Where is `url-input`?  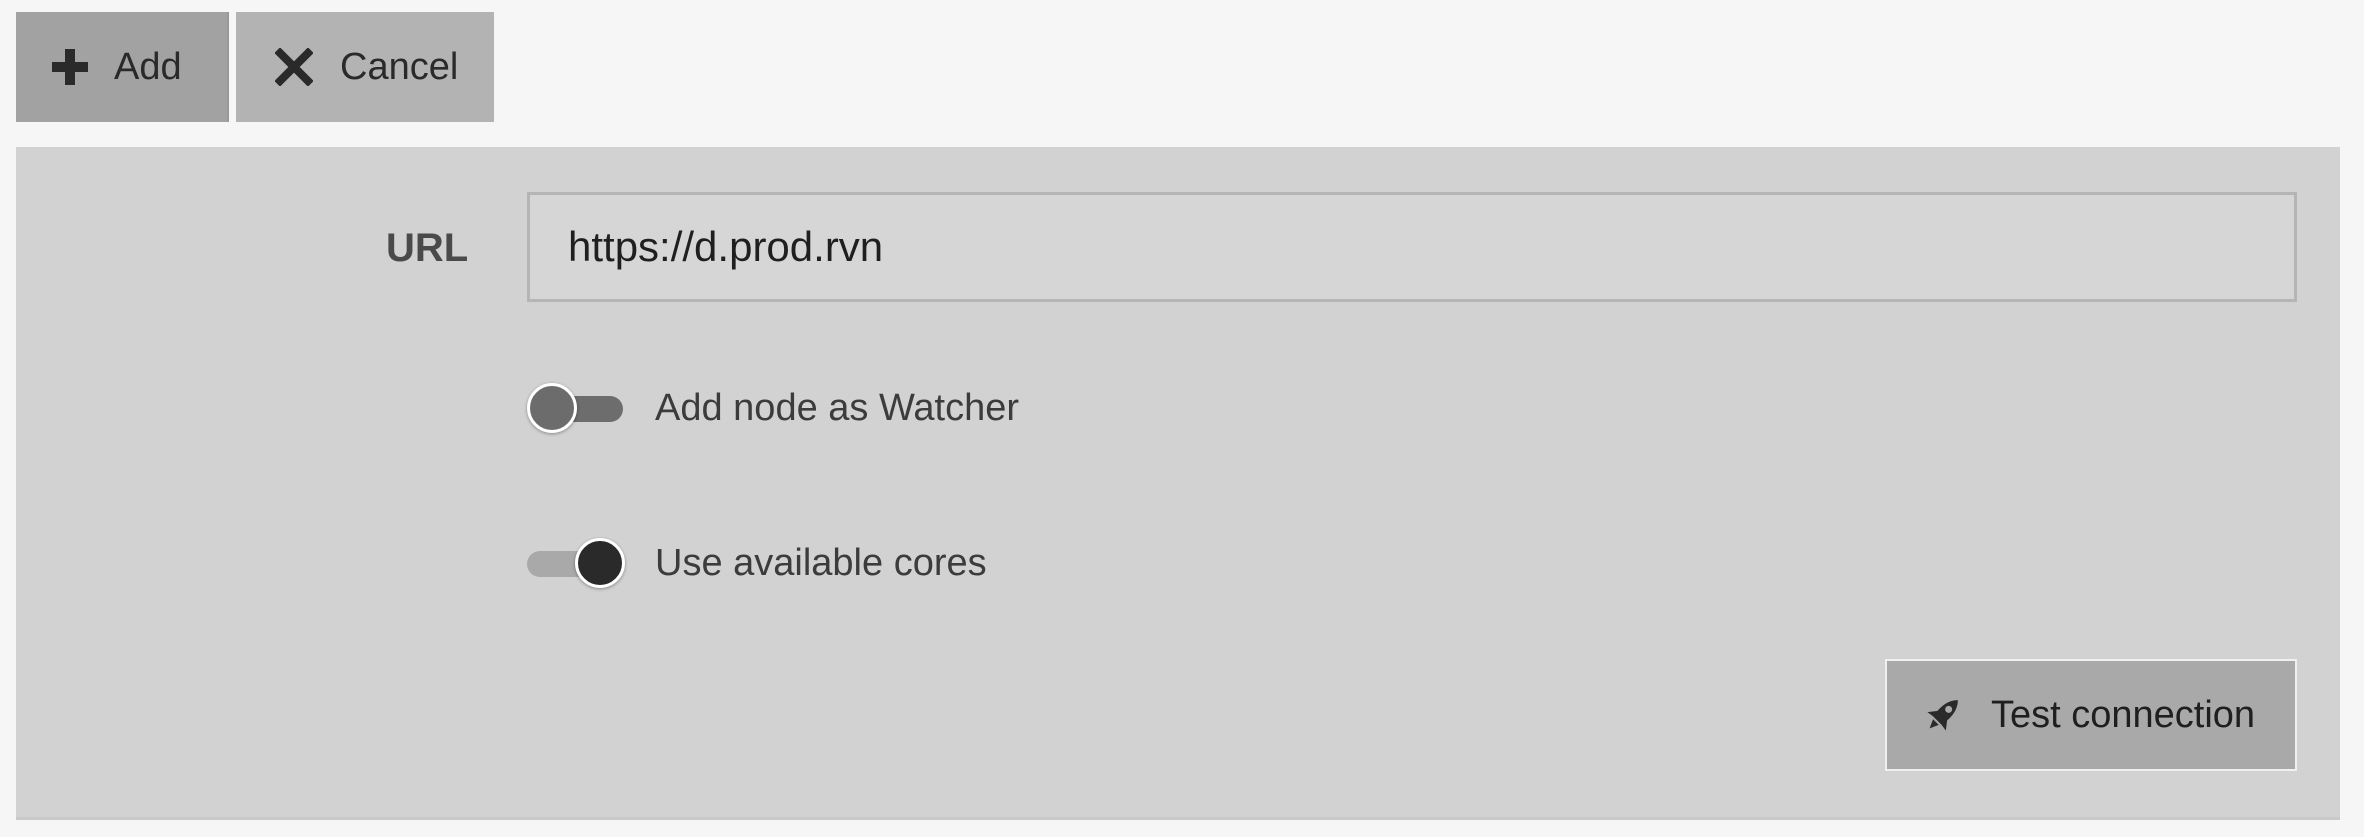
url-input is located at coordinates (1412, 247).